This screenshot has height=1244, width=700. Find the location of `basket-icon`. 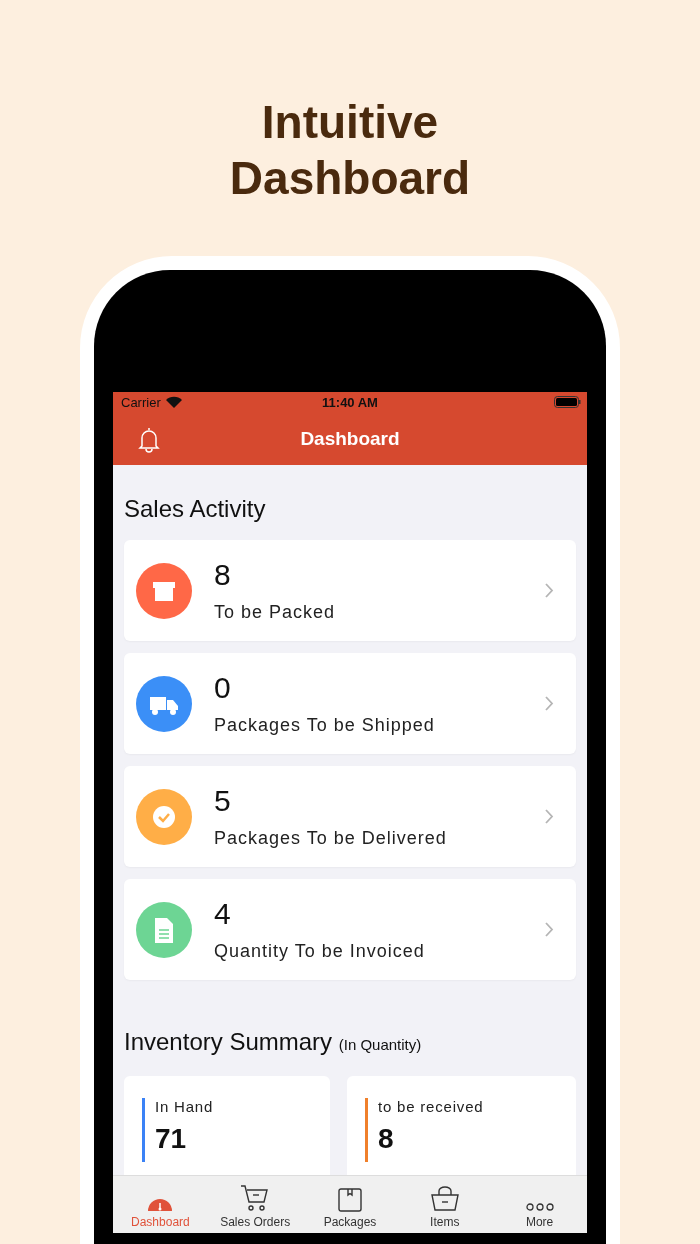

basket-icon is located at coordinates (444, 1199).